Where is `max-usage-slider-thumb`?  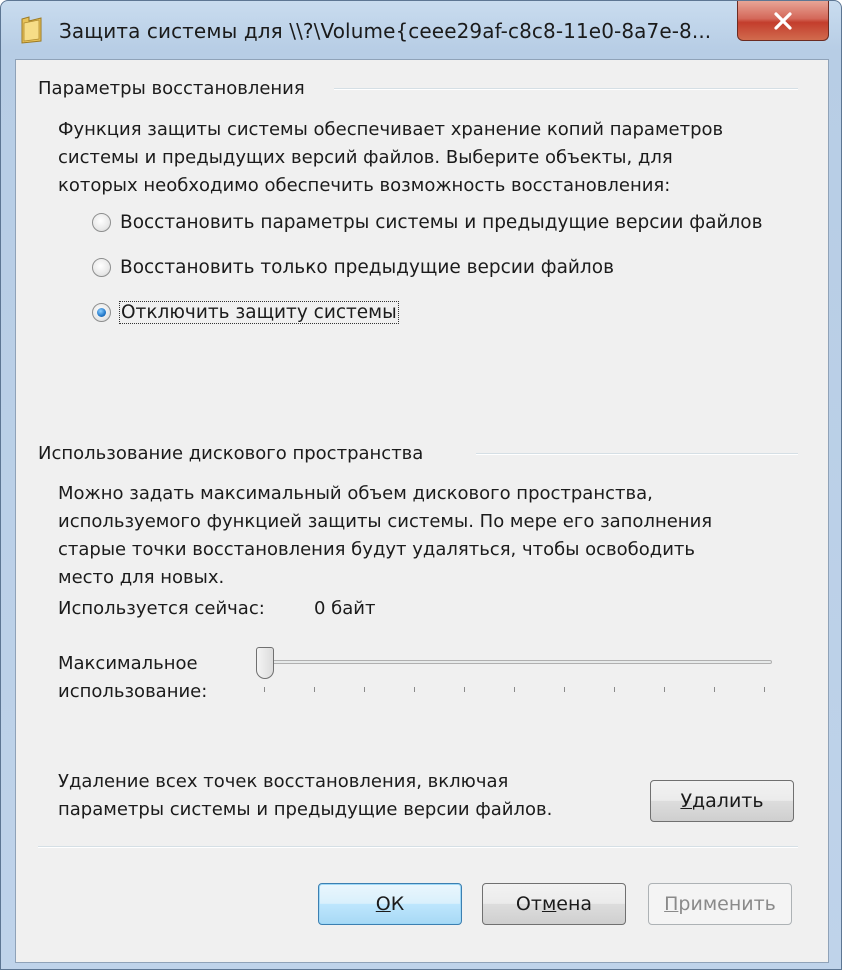
max-usage-slider-thumb is located at coordinates (265, 663).